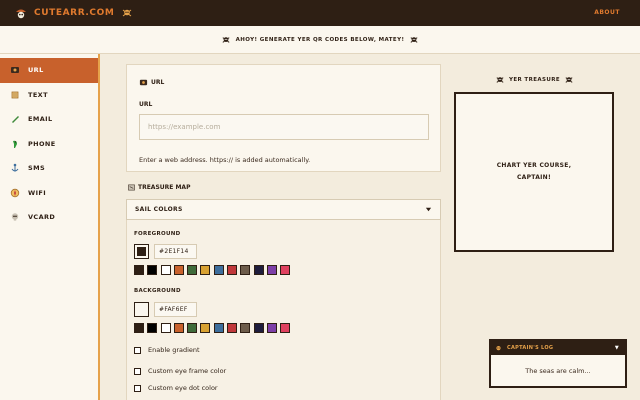 The height and width of the screenshot is (400, 640). I want to click on about-link: ABOUT, so click(607, 12).